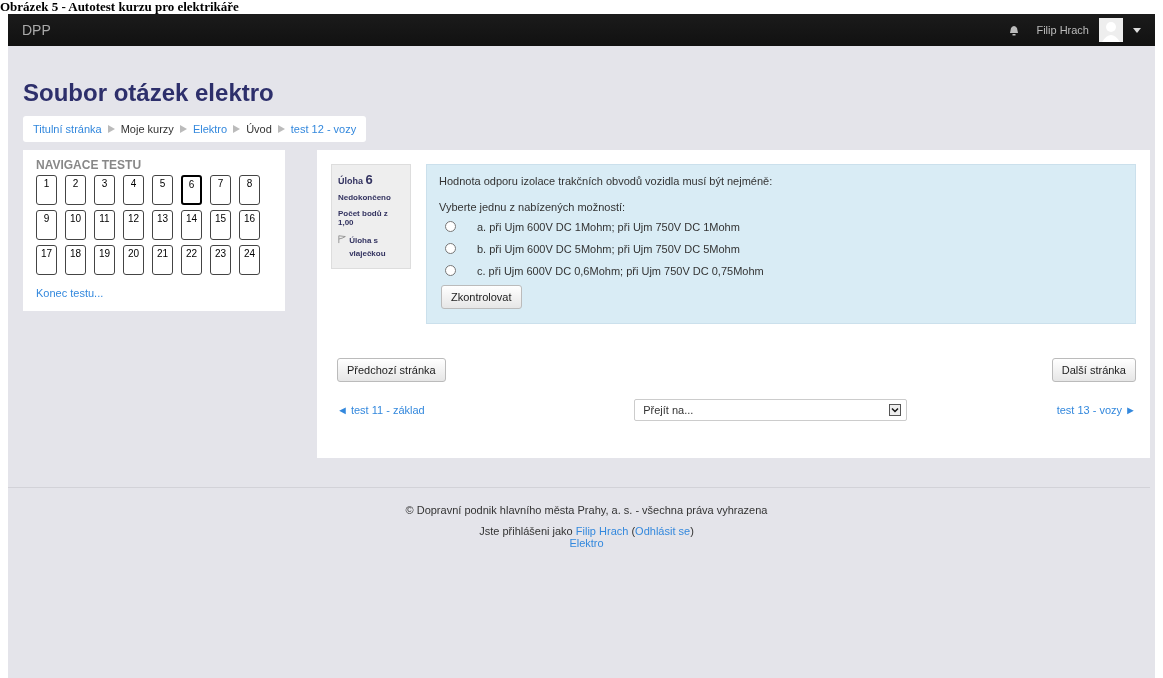 The height and width of the screenshot is (678, 1163). Describe the element at coordinates (46, 260) in the screenshot. I see `question-button: 17` at that location.